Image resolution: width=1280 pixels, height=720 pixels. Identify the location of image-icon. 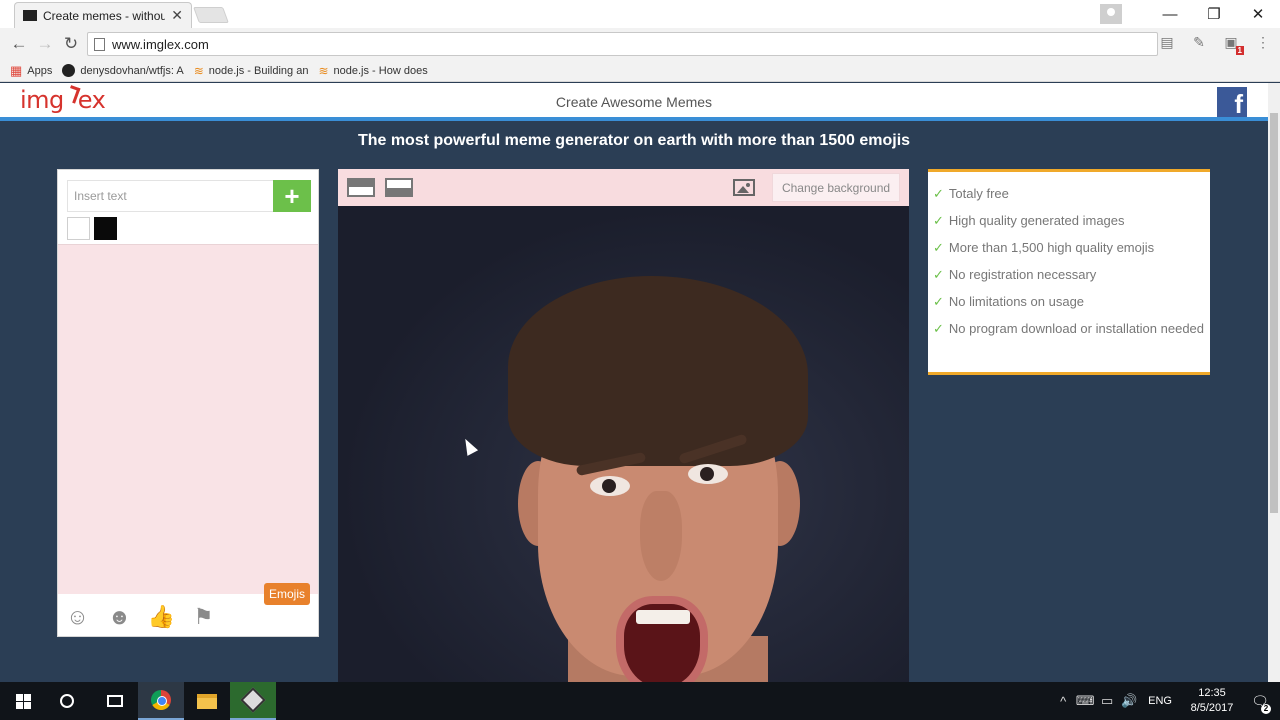
(744, 187).